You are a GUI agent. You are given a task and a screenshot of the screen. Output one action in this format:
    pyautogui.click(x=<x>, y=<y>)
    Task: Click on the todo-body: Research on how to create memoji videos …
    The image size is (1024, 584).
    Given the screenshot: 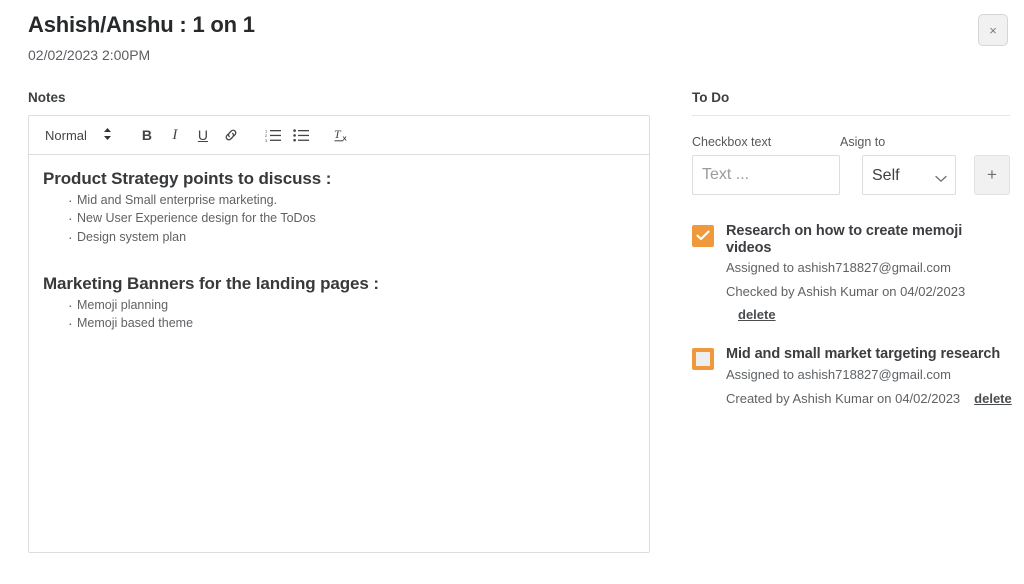 What is the action you would take?
    pyautogui.click(x=868, y=272)
    